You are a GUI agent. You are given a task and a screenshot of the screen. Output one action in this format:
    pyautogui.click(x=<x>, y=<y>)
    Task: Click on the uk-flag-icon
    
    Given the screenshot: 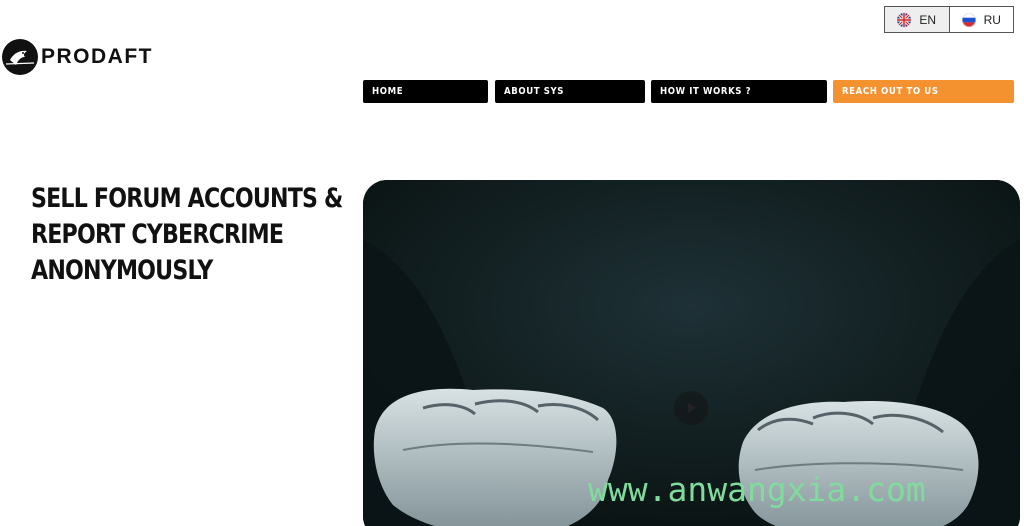 What is the action you would take?
    pyautogui.click(x=904, y=19)
    